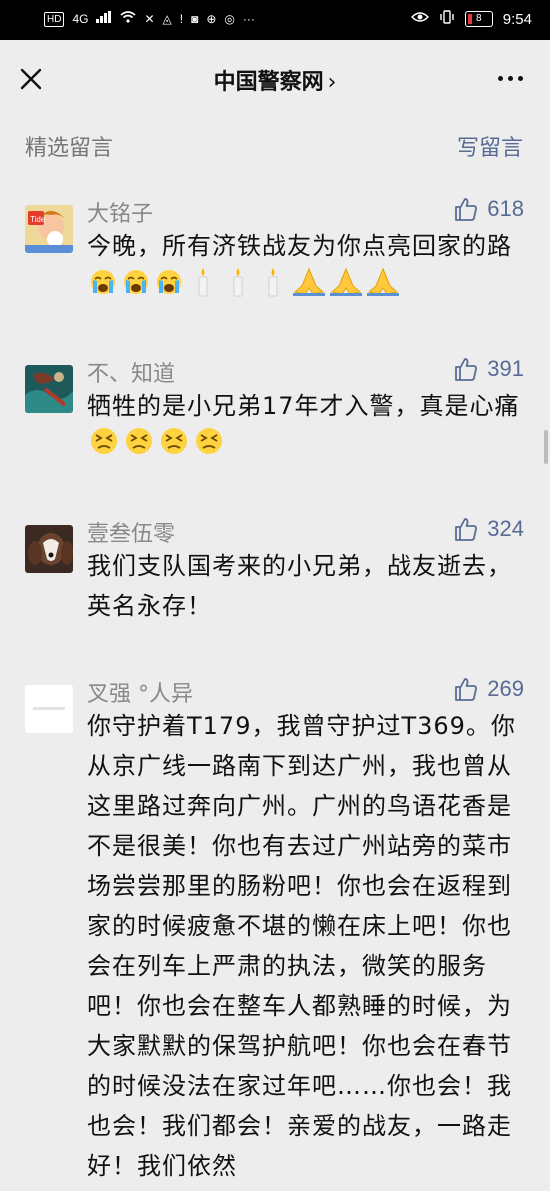 This screenshot has width=550, height=1191. Describe the element at coordinates (305, 528) in the screenshot. I see `comment-header: 壹叁伍零 324` at that location.